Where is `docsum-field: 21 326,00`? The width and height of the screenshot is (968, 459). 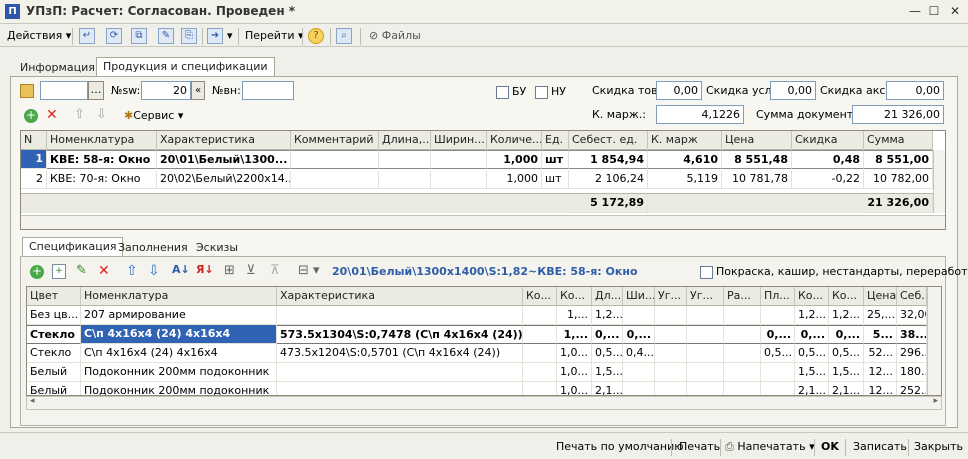
docsum-field: 21 326,00 is located at coordinates (898, 114).